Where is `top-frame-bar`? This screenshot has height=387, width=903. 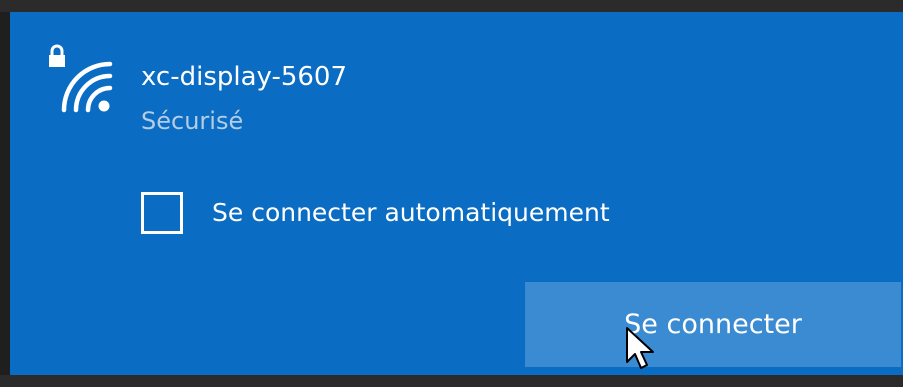 top-frame-bar is located at coordinates (451, 6).